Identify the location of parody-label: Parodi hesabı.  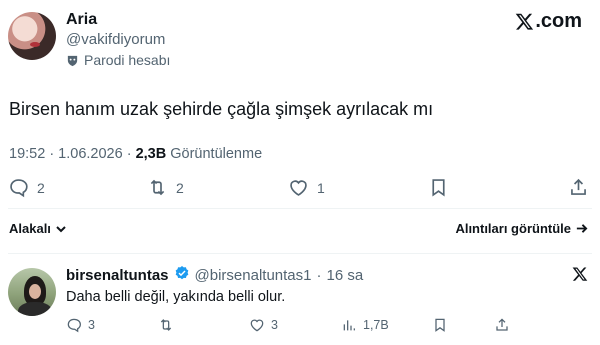
(118, 60).